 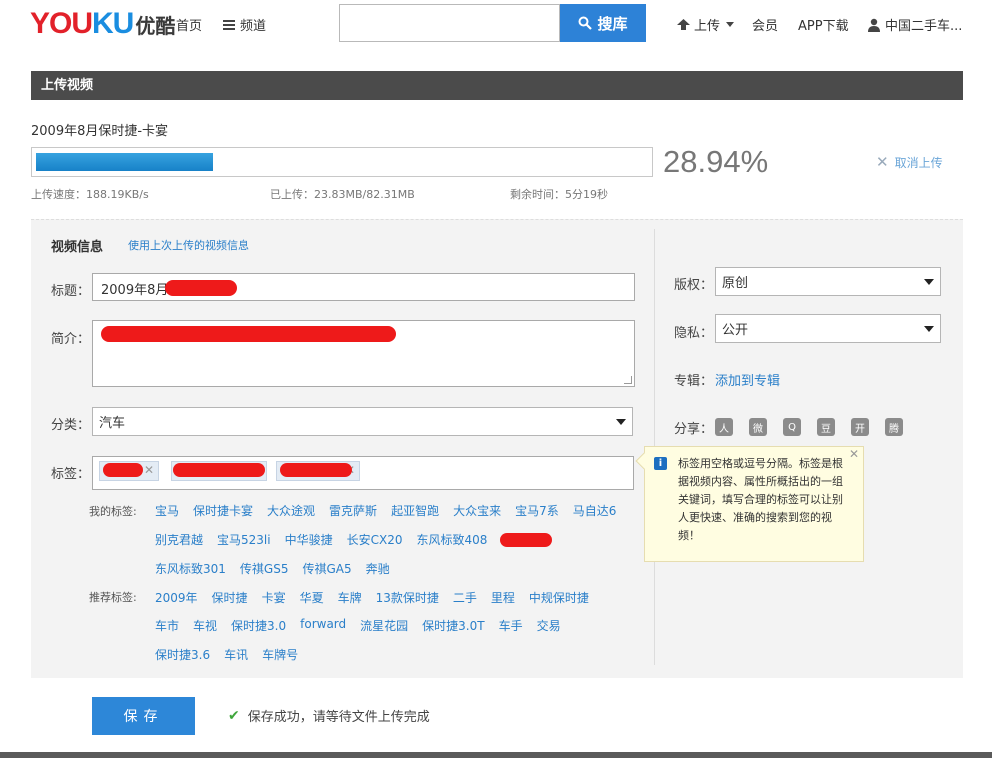 I want to click on tag-link: 马自达6, so click(x=595, y=510).